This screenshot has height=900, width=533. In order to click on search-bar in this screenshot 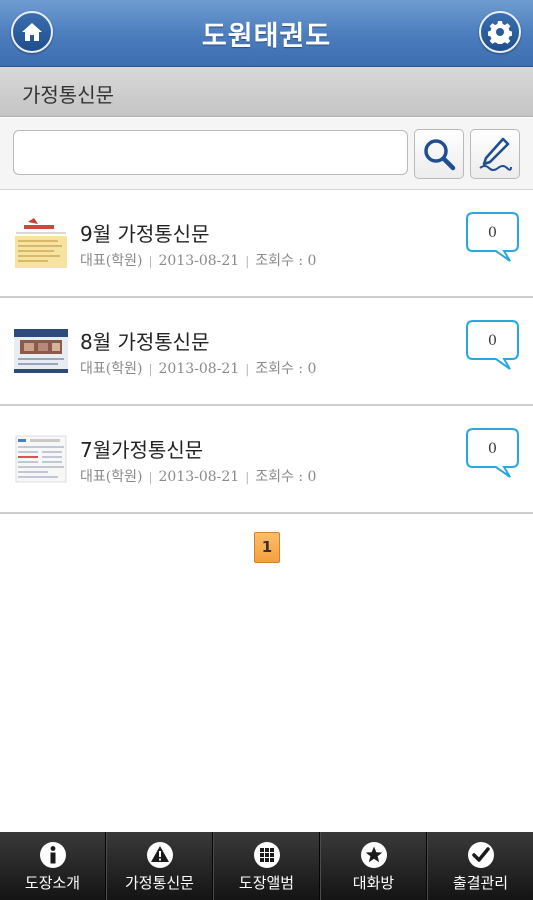, I will do `click(266, 154)`.